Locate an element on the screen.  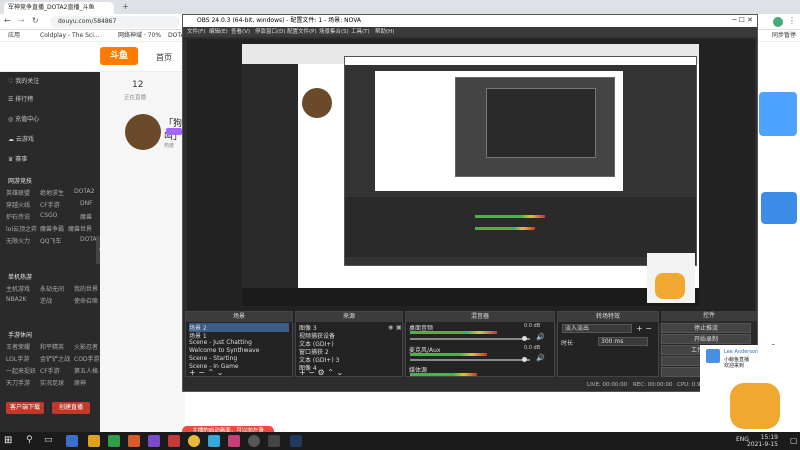
game-link: 金铲铲之战 is located at coordinates (55, 358).